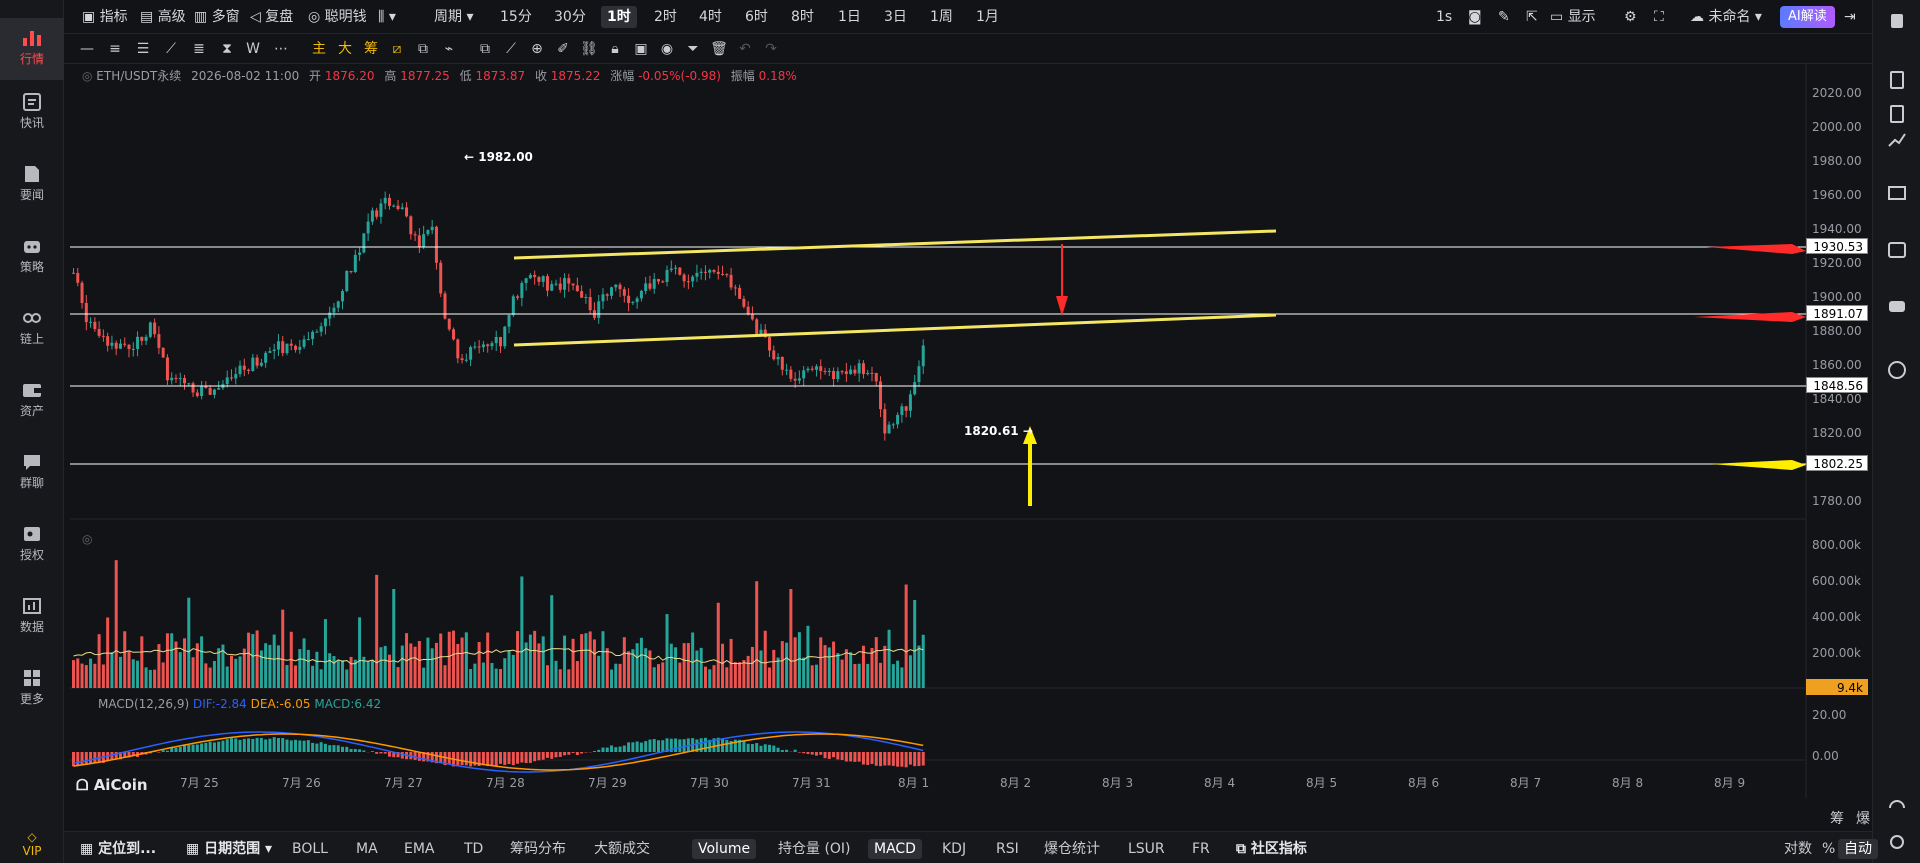 This screenshot has width=1920, height=863. I want to click on template-icon: ▣, so click(641, 49).